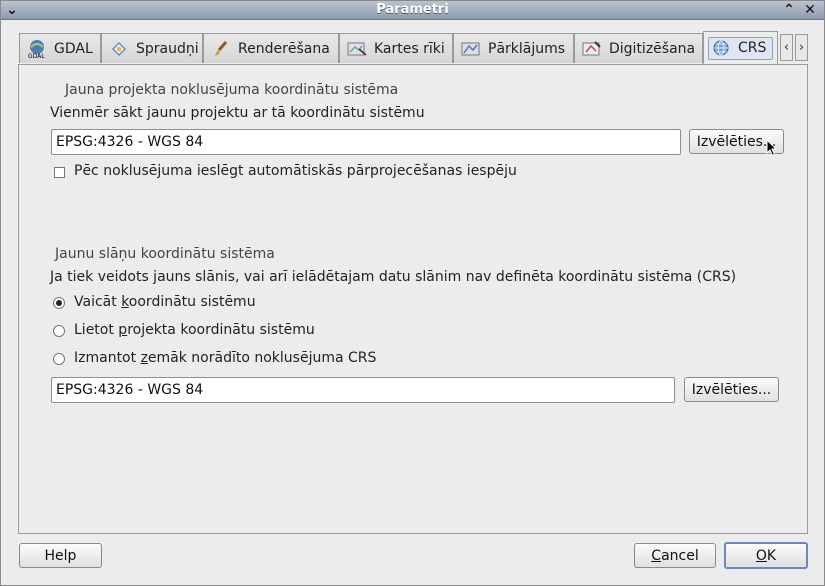 This screenshot has height=586, width=825. Describe the element at coordinates (60, 555) in the screenshot. I see `help-button: Help` at that location.